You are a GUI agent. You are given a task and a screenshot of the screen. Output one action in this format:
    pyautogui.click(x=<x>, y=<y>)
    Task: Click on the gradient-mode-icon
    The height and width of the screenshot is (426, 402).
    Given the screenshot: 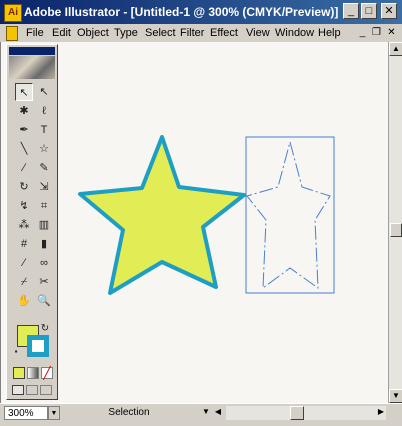 What is the action you would take?
    pyautogui.click(x=33, y=373)
    